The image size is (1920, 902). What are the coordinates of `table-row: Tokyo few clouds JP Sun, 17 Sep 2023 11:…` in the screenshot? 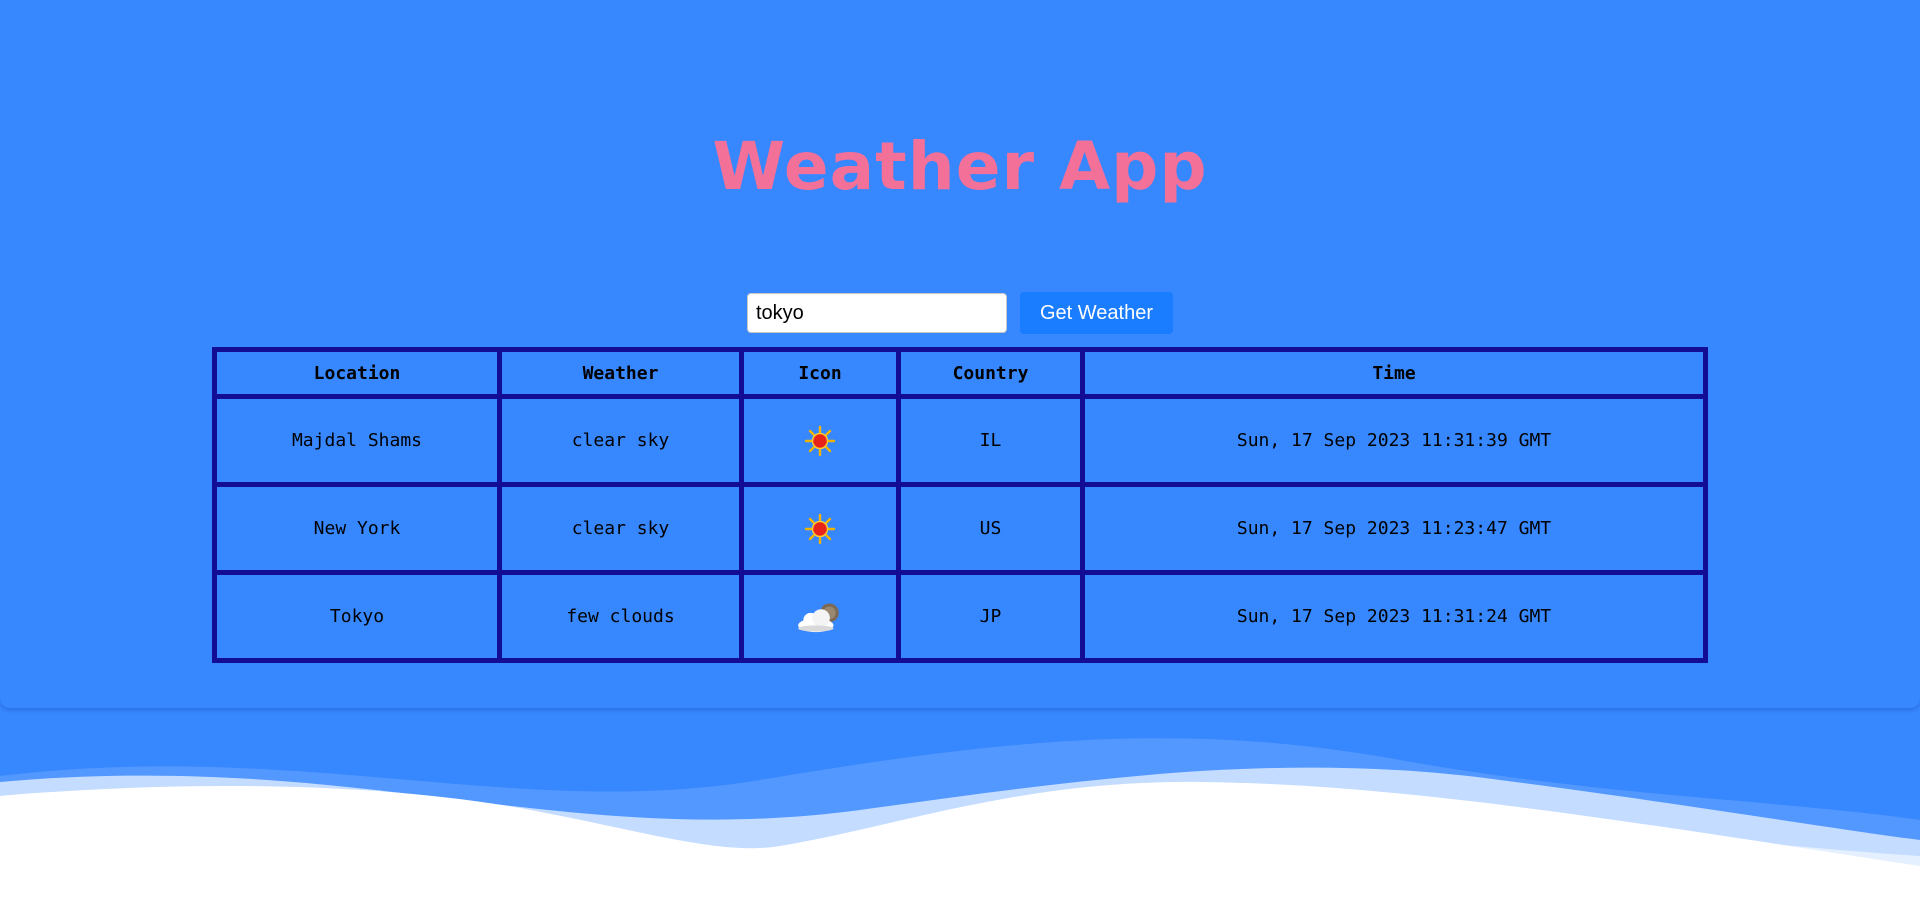 It's located at (960, 616).